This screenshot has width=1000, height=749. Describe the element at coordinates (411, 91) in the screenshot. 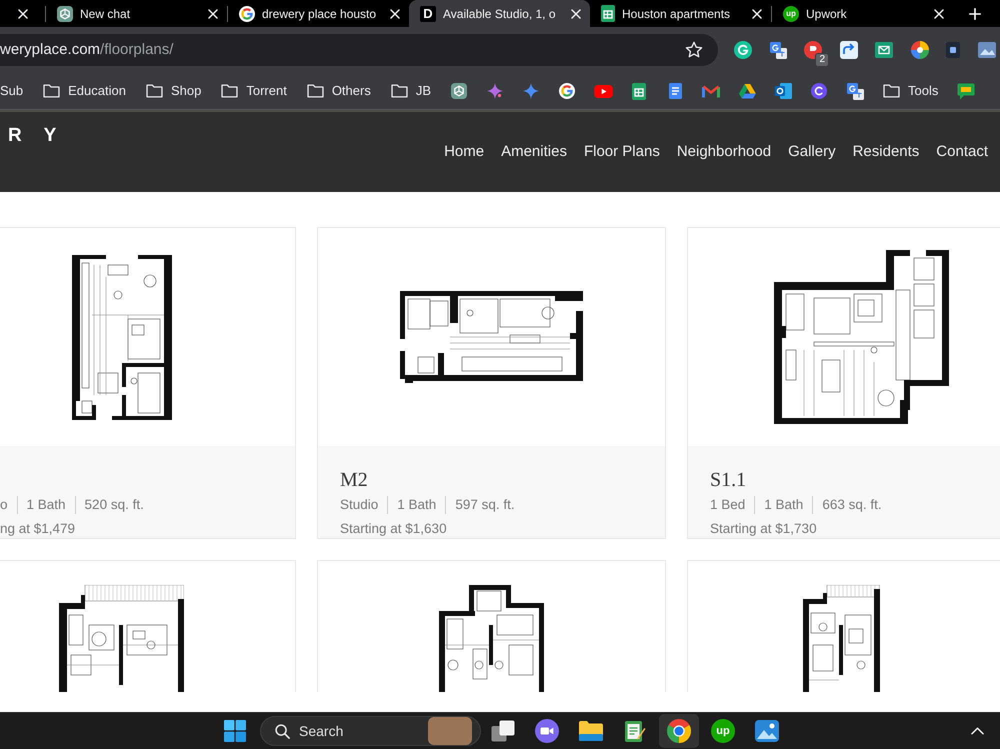

I see `bookmark-folder: JB` at that location.